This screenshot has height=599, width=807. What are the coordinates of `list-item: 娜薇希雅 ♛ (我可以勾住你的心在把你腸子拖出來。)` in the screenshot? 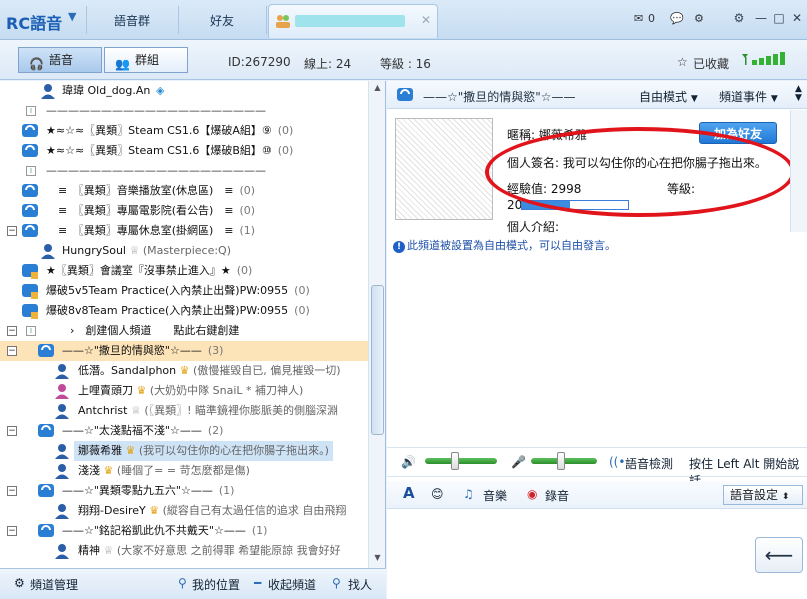 It's located at (184, 451).